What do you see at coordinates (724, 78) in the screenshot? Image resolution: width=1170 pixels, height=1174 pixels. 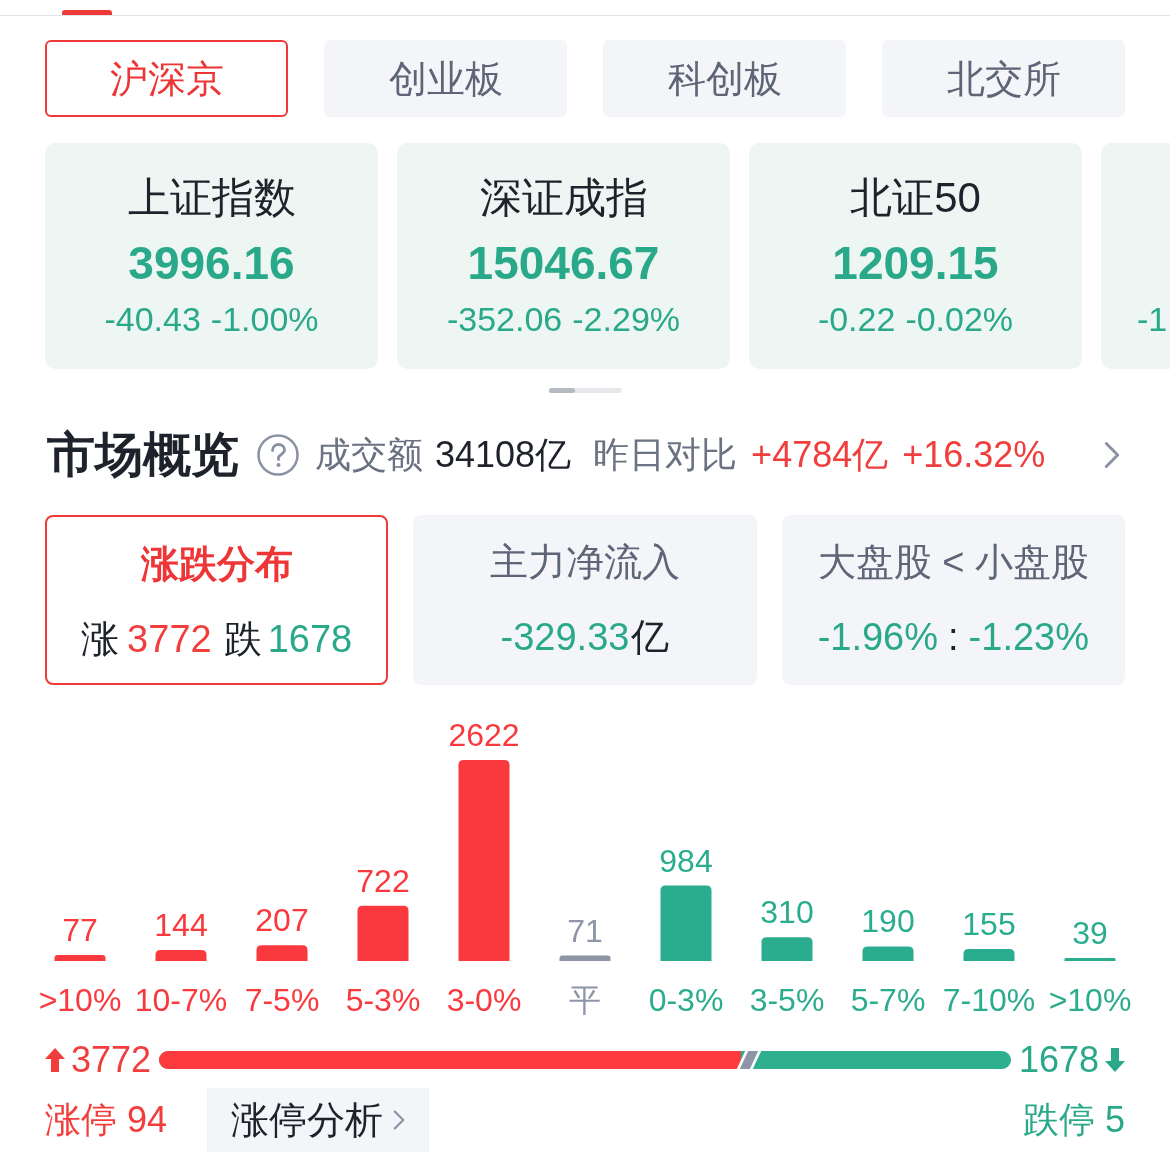 I see `market-tab: 科创板` at bounding box center [724, 78].